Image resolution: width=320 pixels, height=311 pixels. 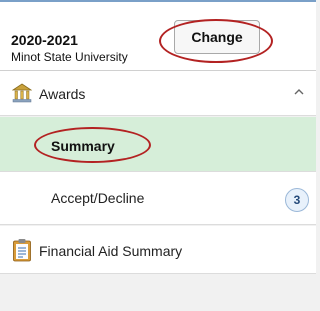 What do you see at coordinates (217, 37) in the screenshot?
I see `change-button: Change` at bounding box center [217, 37].